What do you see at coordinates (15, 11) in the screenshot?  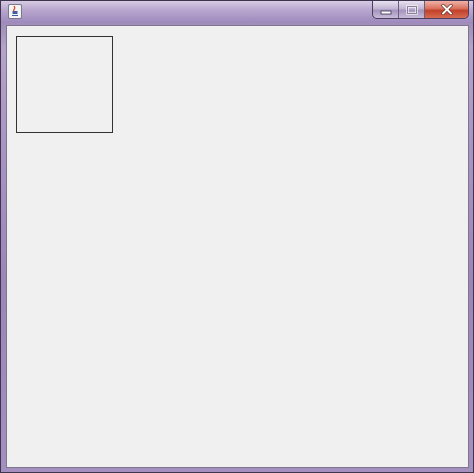 I see `java-cup-icon` at bounding box center [15, 11].